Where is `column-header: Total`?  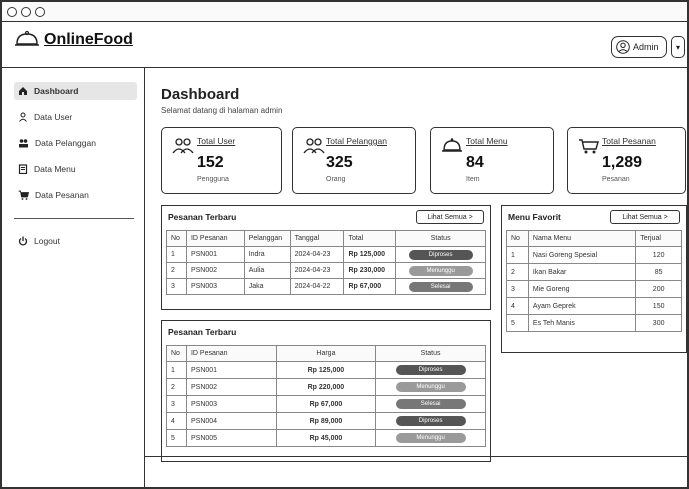
column-header: Total is located at coordinates (370, 238).